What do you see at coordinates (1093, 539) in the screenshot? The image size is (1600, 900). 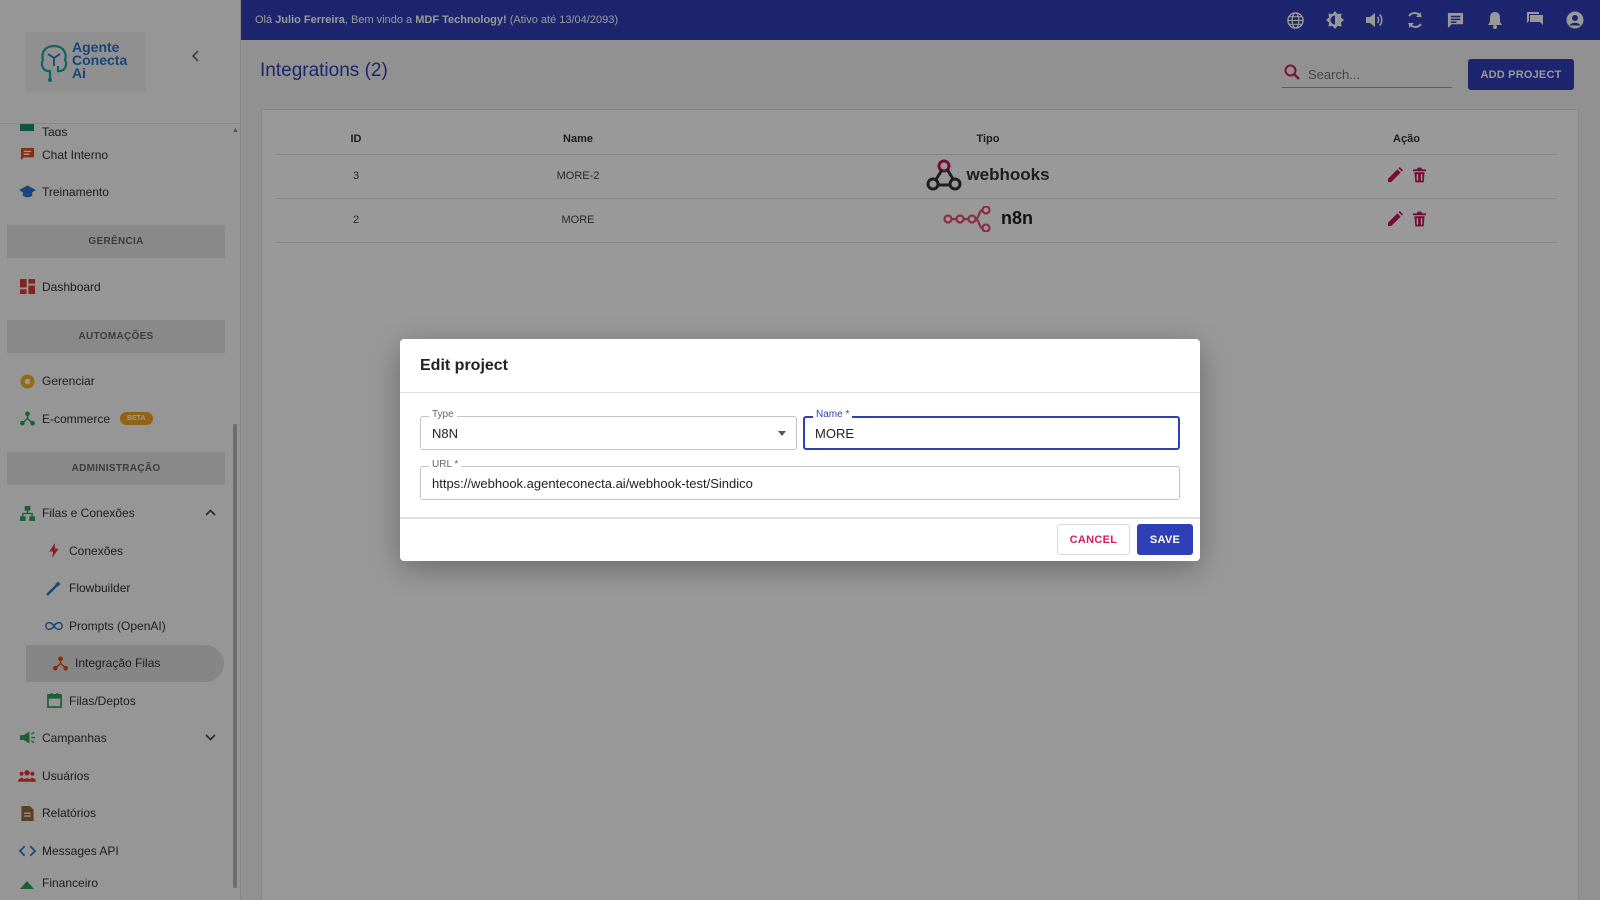 I see `cancel-button: CANCEL` at bounding box center [1093, 539].